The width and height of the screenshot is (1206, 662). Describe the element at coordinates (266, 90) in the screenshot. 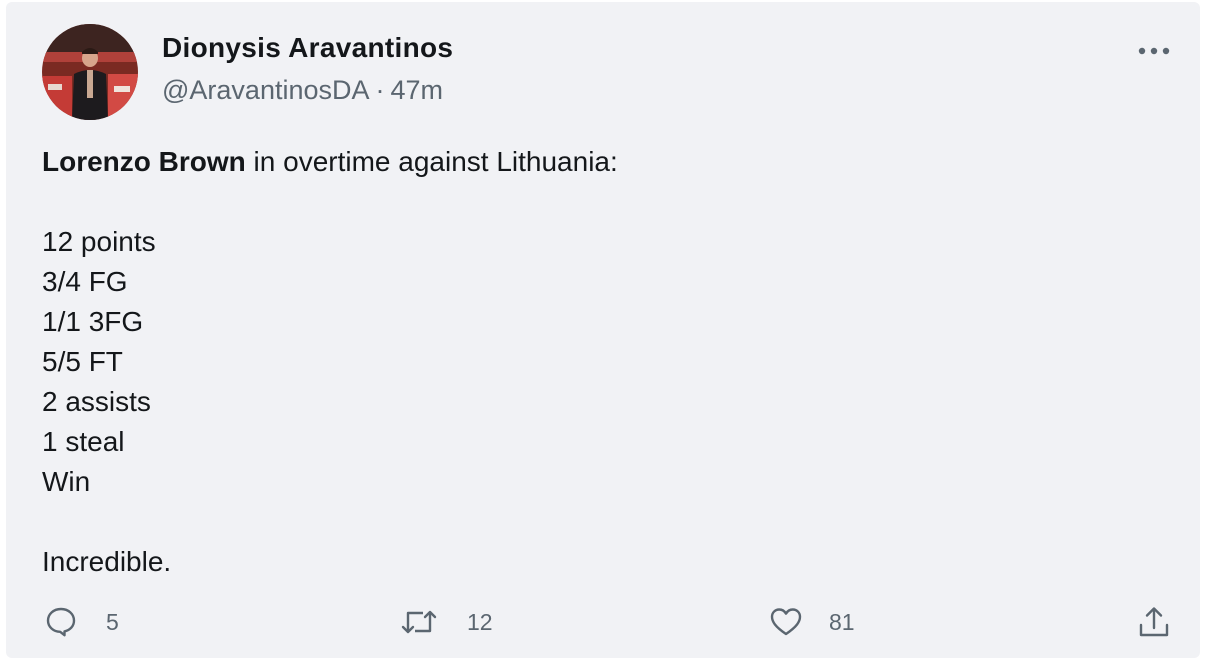

I see `author-handle: @AravantinosDA` at that location.